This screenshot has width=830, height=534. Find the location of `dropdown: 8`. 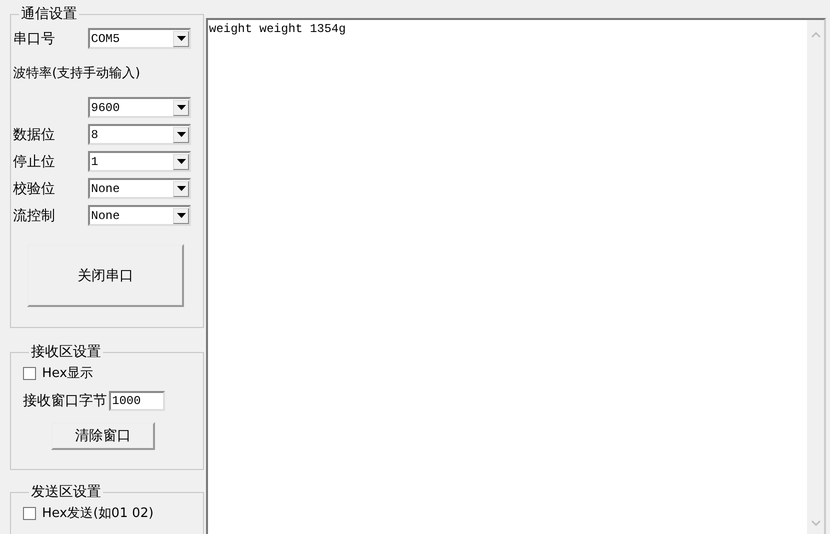

dropdown: 8 is located at coordinates (139, 134).